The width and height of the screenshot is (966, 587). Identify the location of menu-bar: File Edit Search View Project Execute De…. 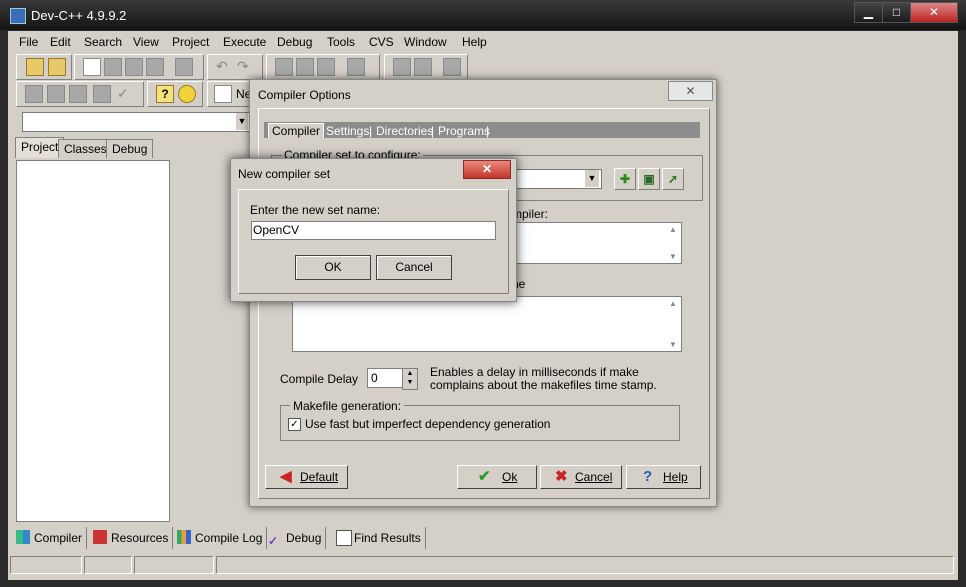
(483, 42).